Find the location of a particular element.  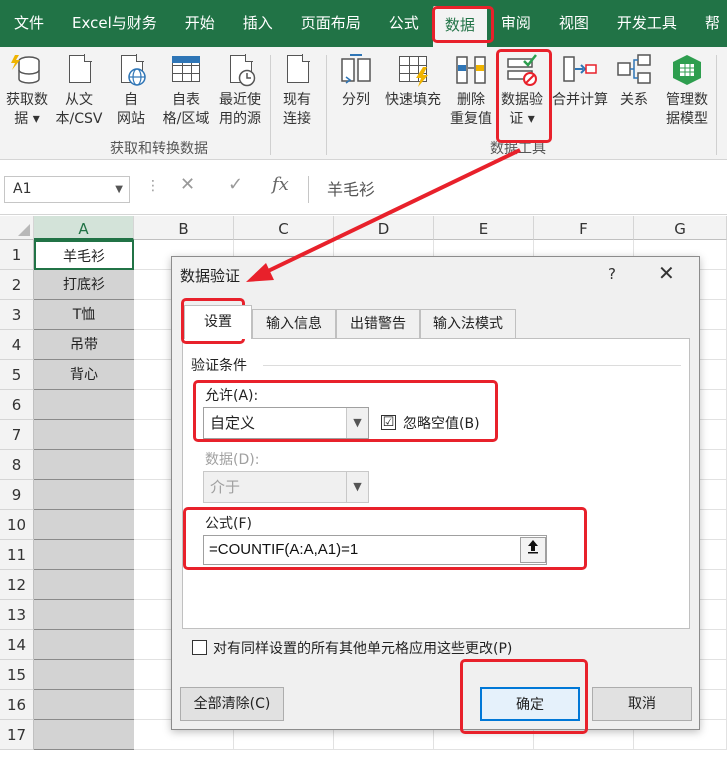

data-model-icon is located at coordinates (687, 70).